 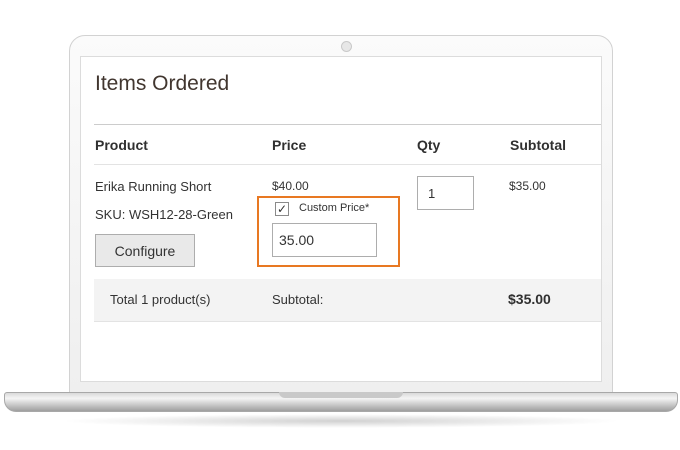 I want to click on qty-input, so click(x=445, y=193).